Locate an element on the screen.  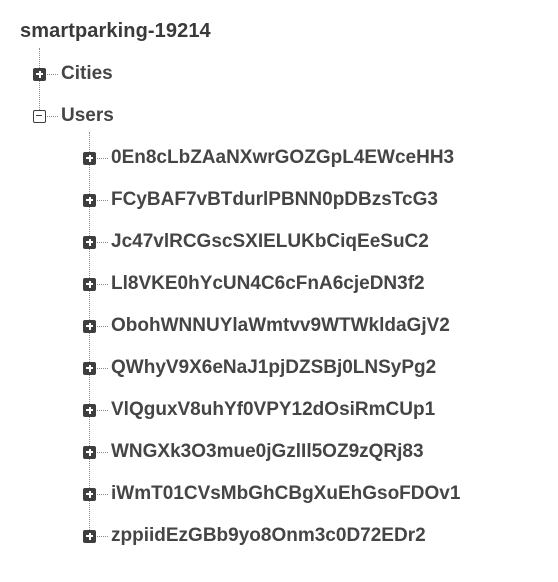
tree-node-user: QWhyV9X6eNaJ1pjDZSBj0LNSyPg2 is located at coordinates (259, 368).